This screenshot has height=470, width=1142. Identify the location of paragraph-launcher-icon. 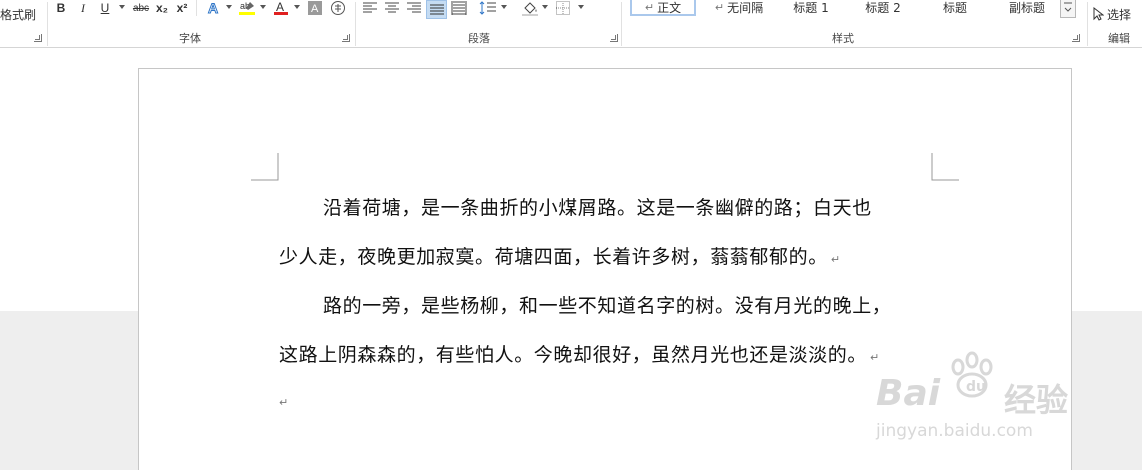
(614, 38).